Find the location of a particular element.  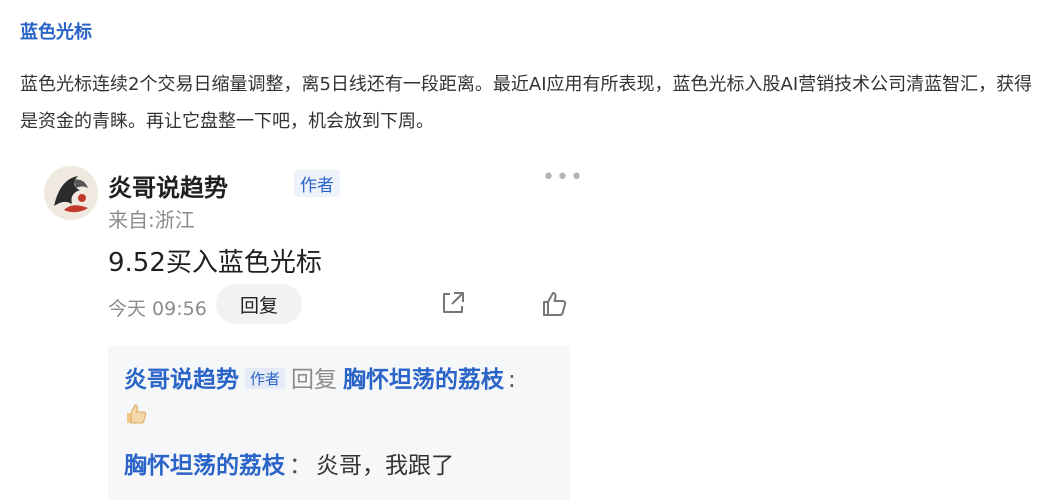

reply-verb: 回复 is located at coordinates (314, 380).